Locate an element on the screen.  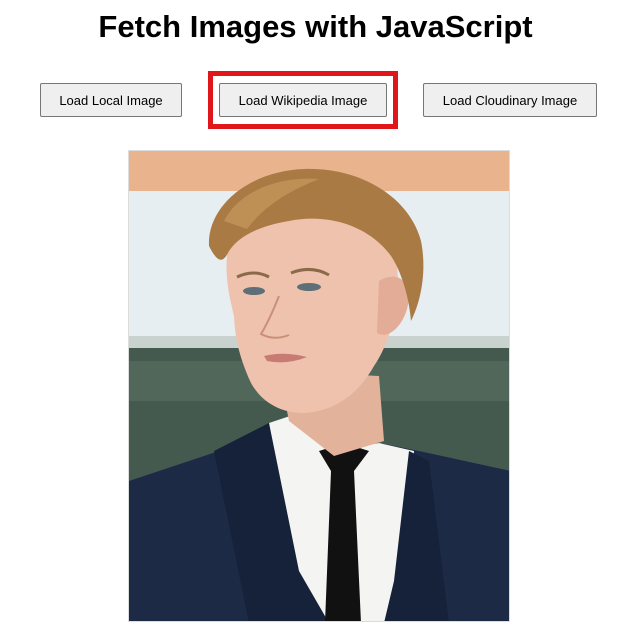
eye-left is located at coordinates (254, 291).